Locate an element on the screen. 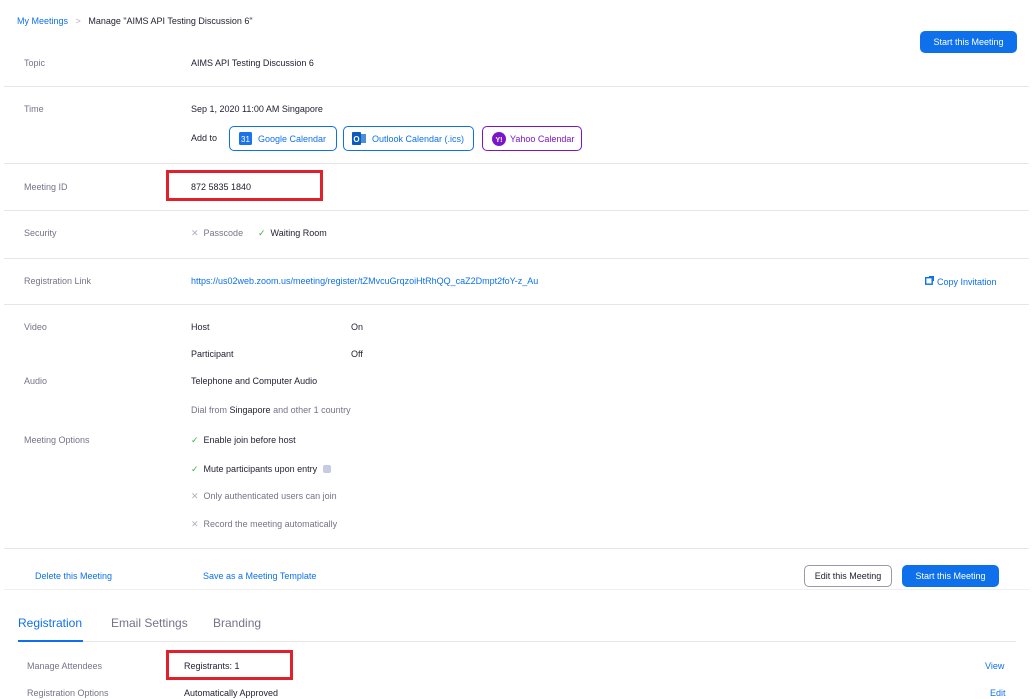 The image size is (1033, 699). add-to-label: Add to is located at coordinates (204, 138).